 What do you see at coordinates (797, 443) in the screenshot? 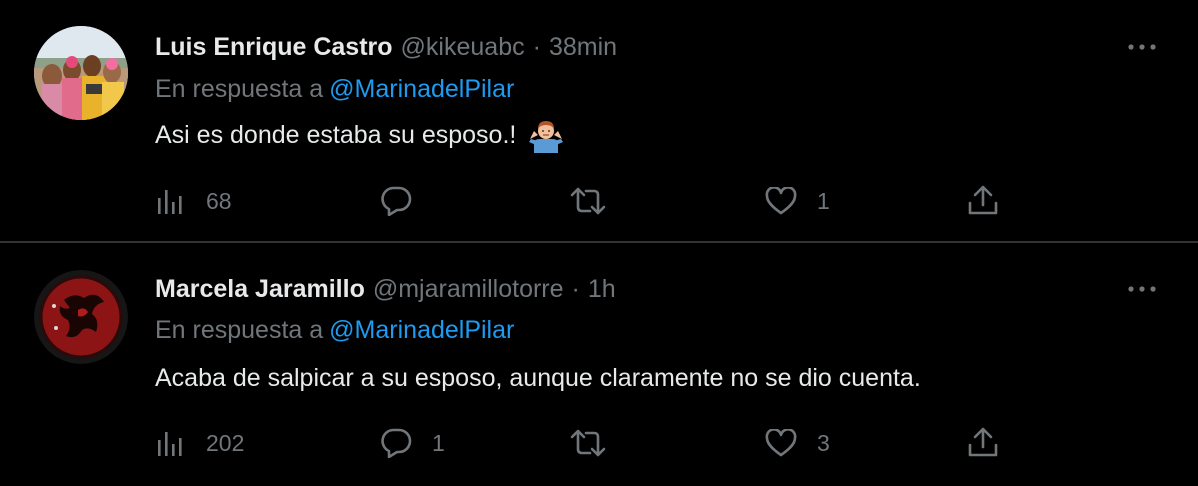
I see `like-button: 3` at bounding box center [797, 443].